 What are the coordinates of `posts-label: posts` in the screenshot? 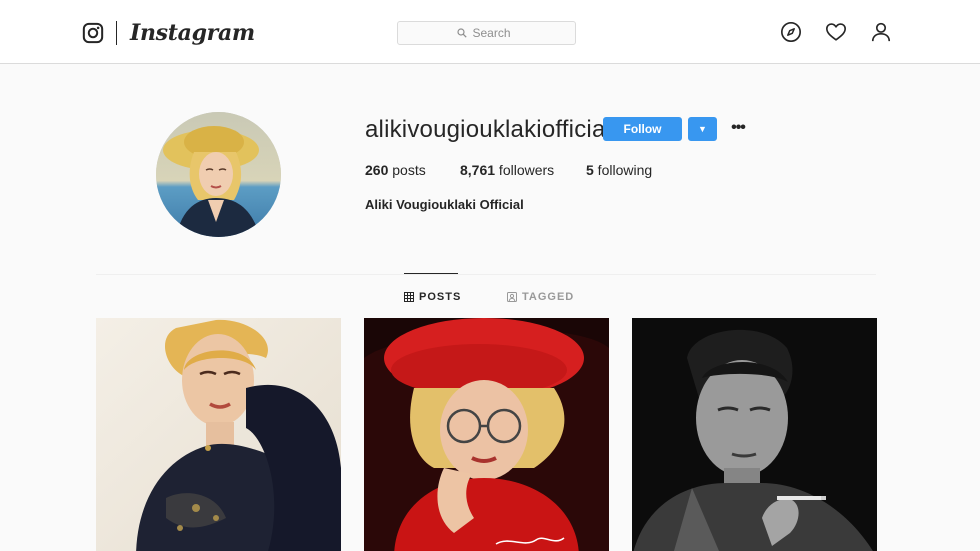 It's located at (407, 170).